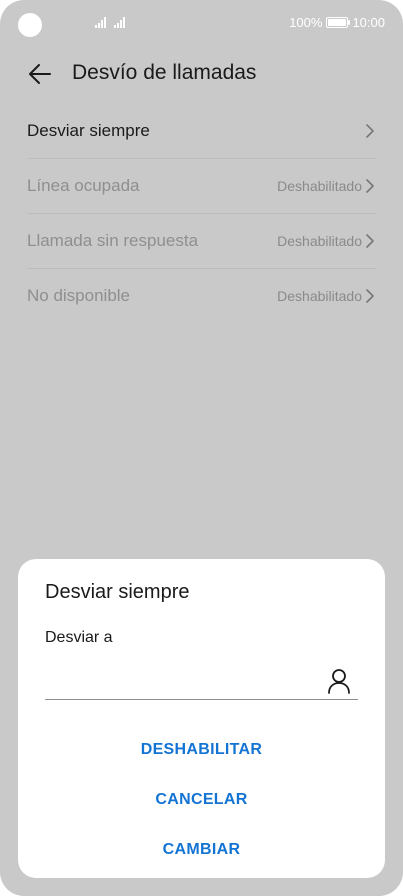  I want to click on cancel-button: CANCELAR, so click(201, 800).